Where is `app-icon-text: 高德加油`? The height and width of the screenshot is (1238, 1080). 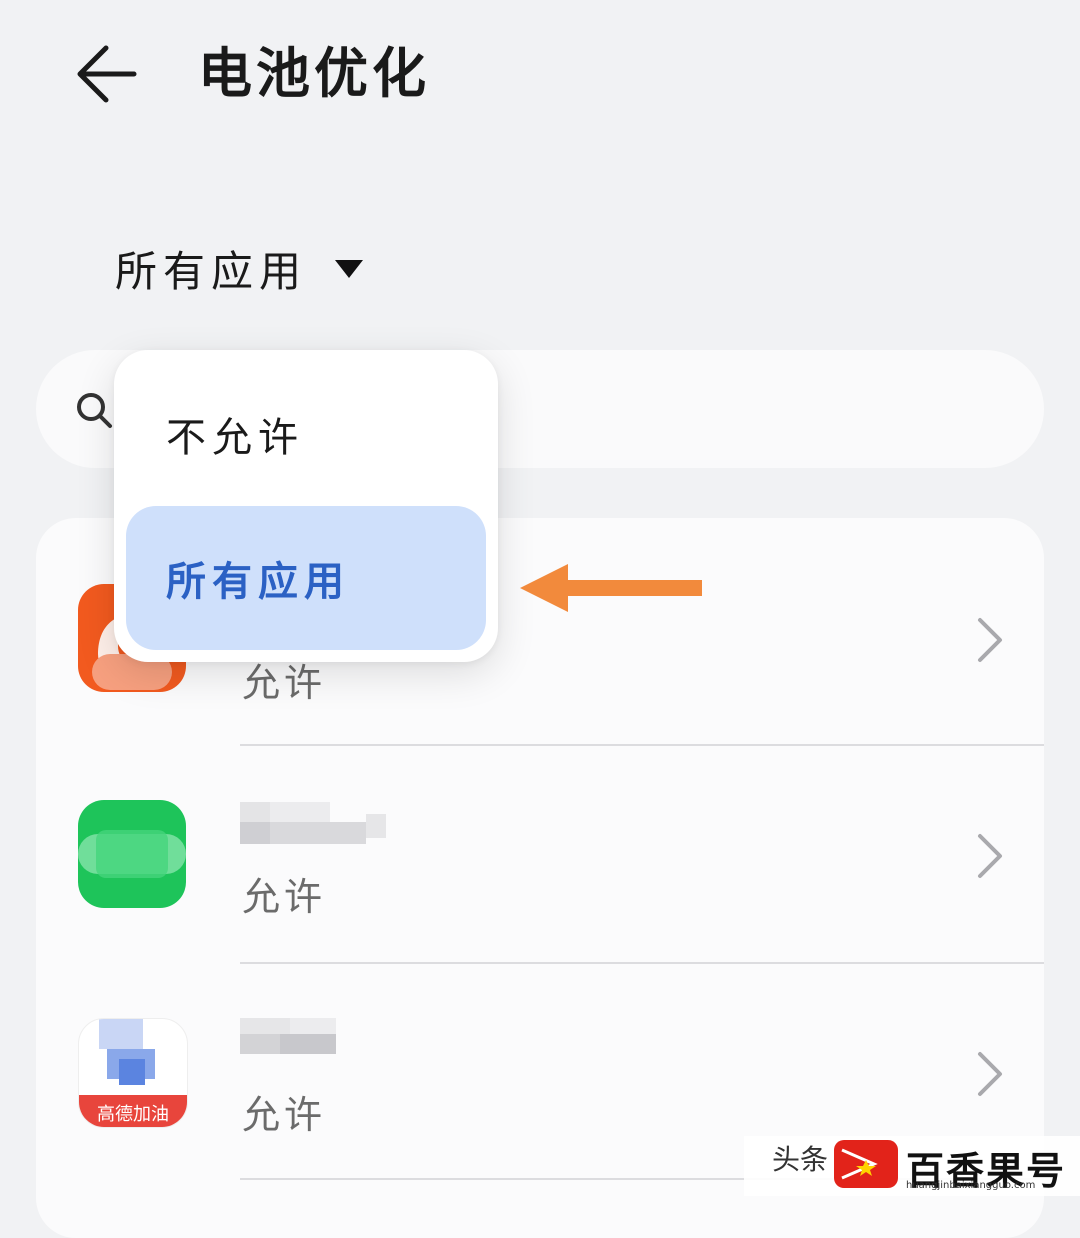 app-icon-text: 高德加油 is located at coordinates (133, 1114).